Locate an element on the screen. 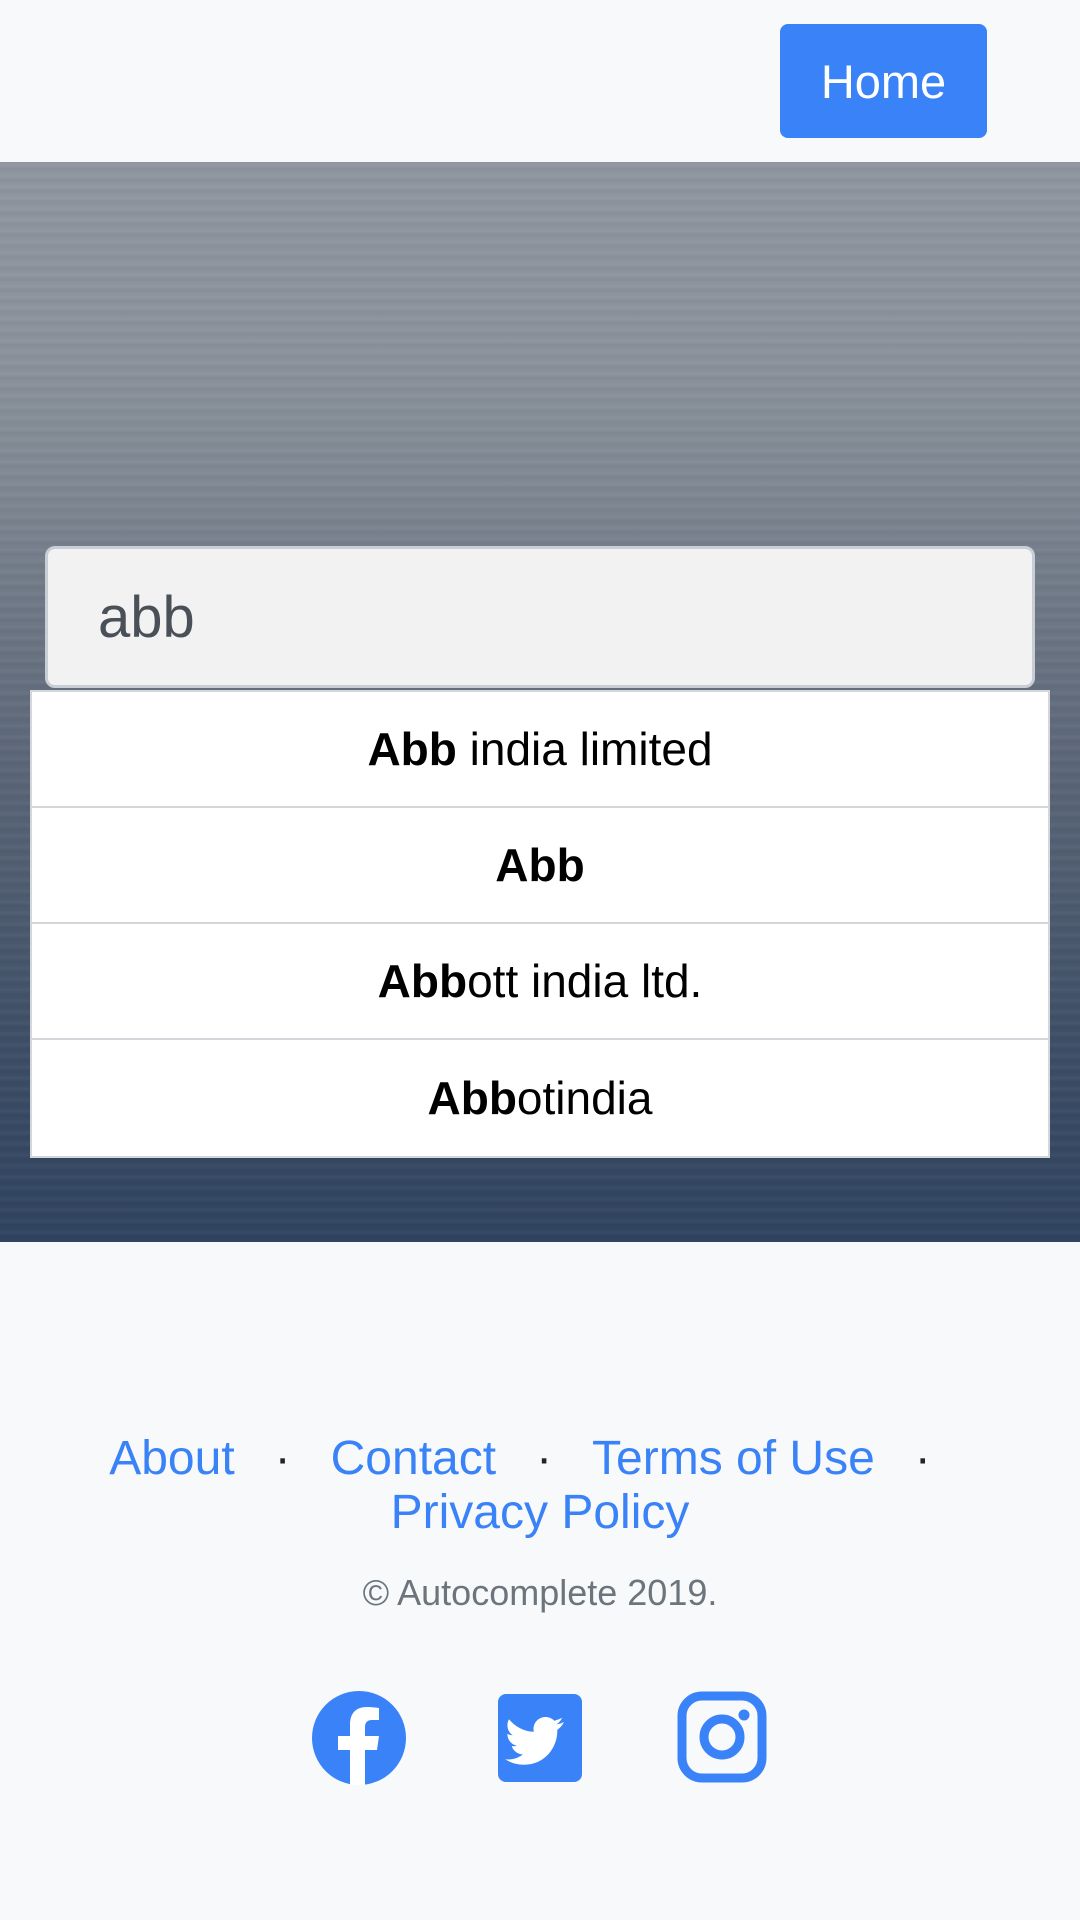 The height and width of the screenshot is (1920, 1080). suggestion-rest: india limited is located at coordinates (584, 749).